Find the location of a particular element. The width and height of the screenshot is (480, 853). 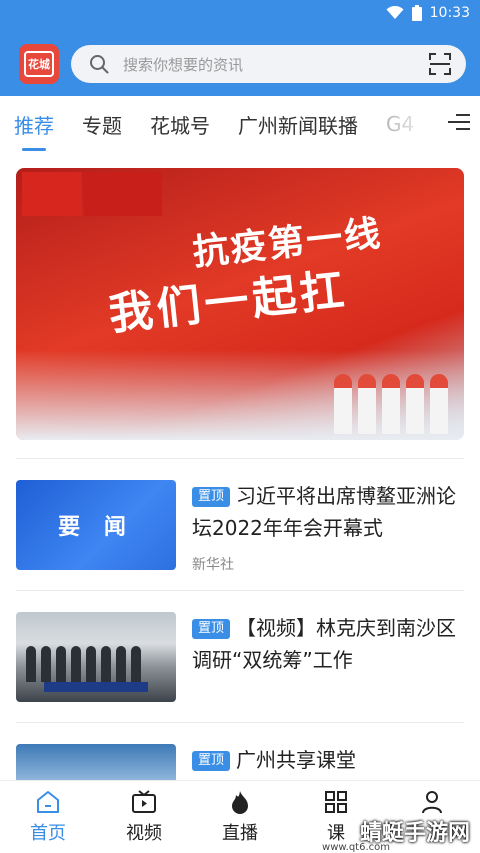

battery-icon is located at coordinates (416, 13).